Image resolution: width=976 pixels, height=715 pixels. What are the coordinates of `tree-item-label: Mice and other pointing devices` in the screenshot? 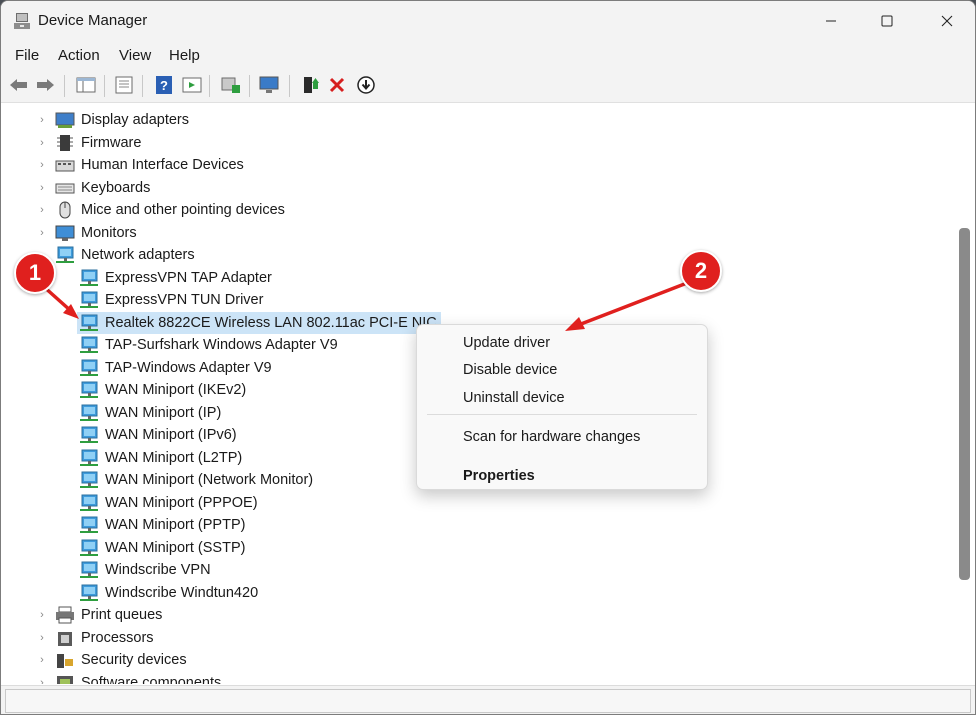 It's located at (183, 210).